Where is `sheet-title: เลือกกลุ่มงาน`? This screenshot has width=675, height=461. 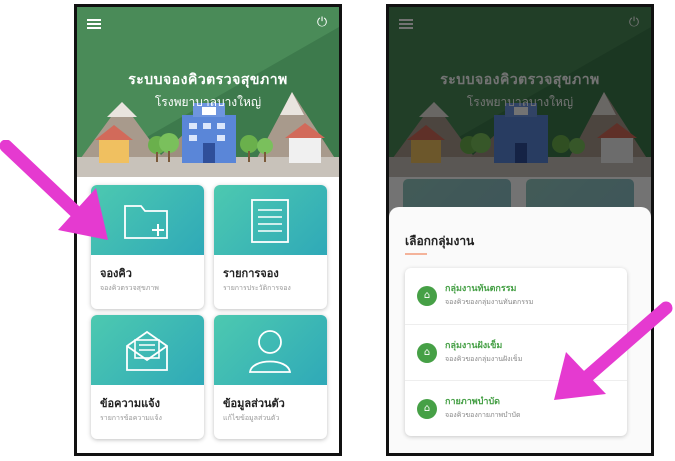
sheet-title: เลือกกลุ่มงาน is located at coordinates (440, 241).